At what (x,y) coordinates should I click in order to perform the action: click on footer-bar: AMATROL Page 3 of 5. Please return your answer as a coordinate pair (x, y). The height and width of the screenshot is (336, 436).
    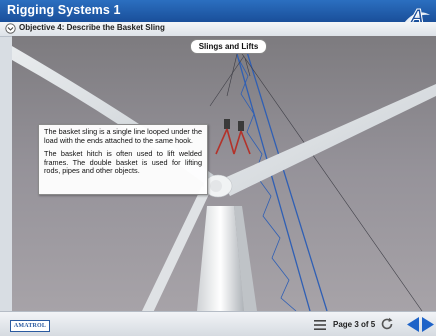
    Looking at the image, I should click on (218, 323).